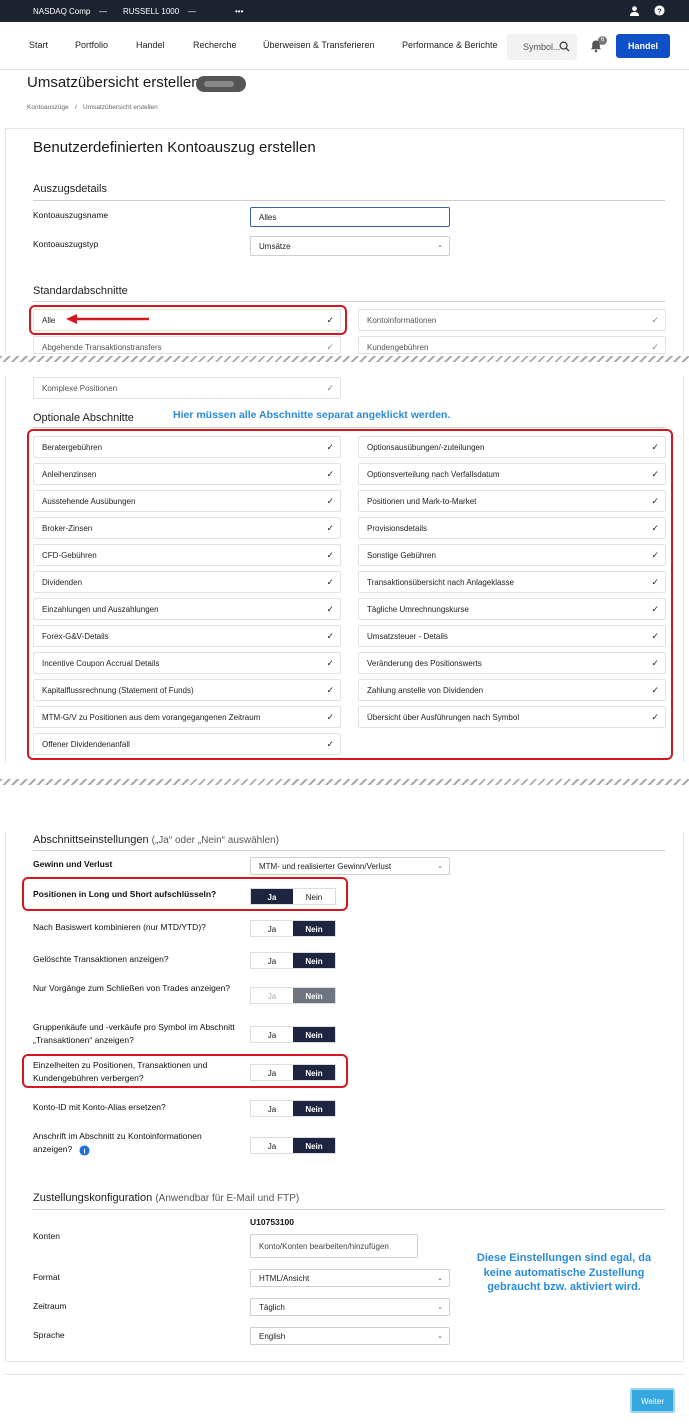  What do you see at coordinates (227, 1198) in the screenshot?
I see `delivery-hint: (Anwendbar für E-Mail und FTP)` at bounding box center [227, 1198].